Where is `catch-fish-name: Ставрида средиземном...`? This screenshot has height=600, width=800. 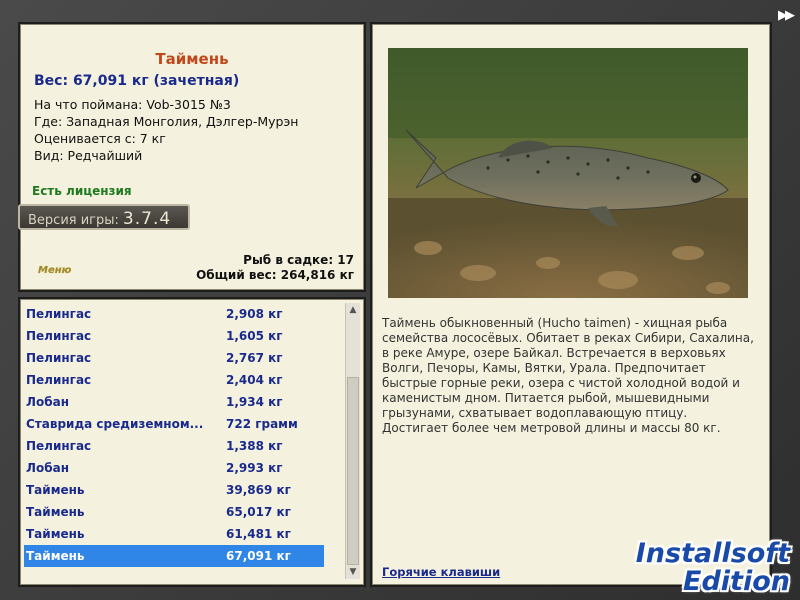
catch-fish-name: Ставрида средиземном... is located at coordinates (115, 424).